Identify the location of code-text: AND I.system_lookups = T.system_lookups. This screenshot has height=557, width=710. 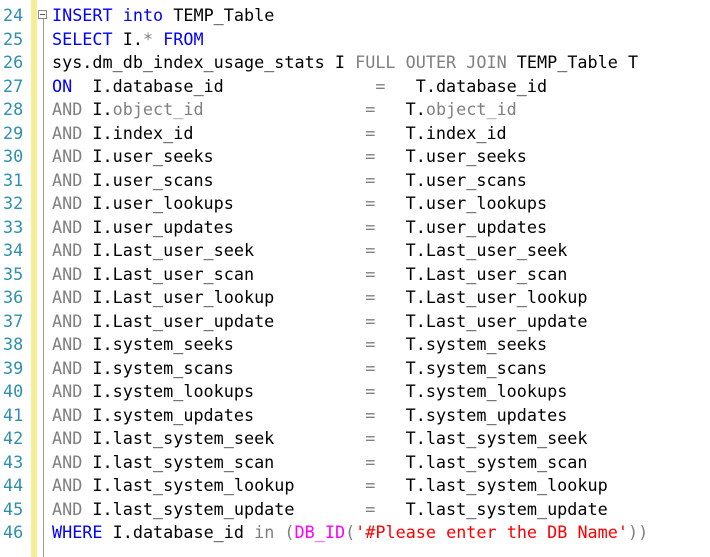
(309, 392).